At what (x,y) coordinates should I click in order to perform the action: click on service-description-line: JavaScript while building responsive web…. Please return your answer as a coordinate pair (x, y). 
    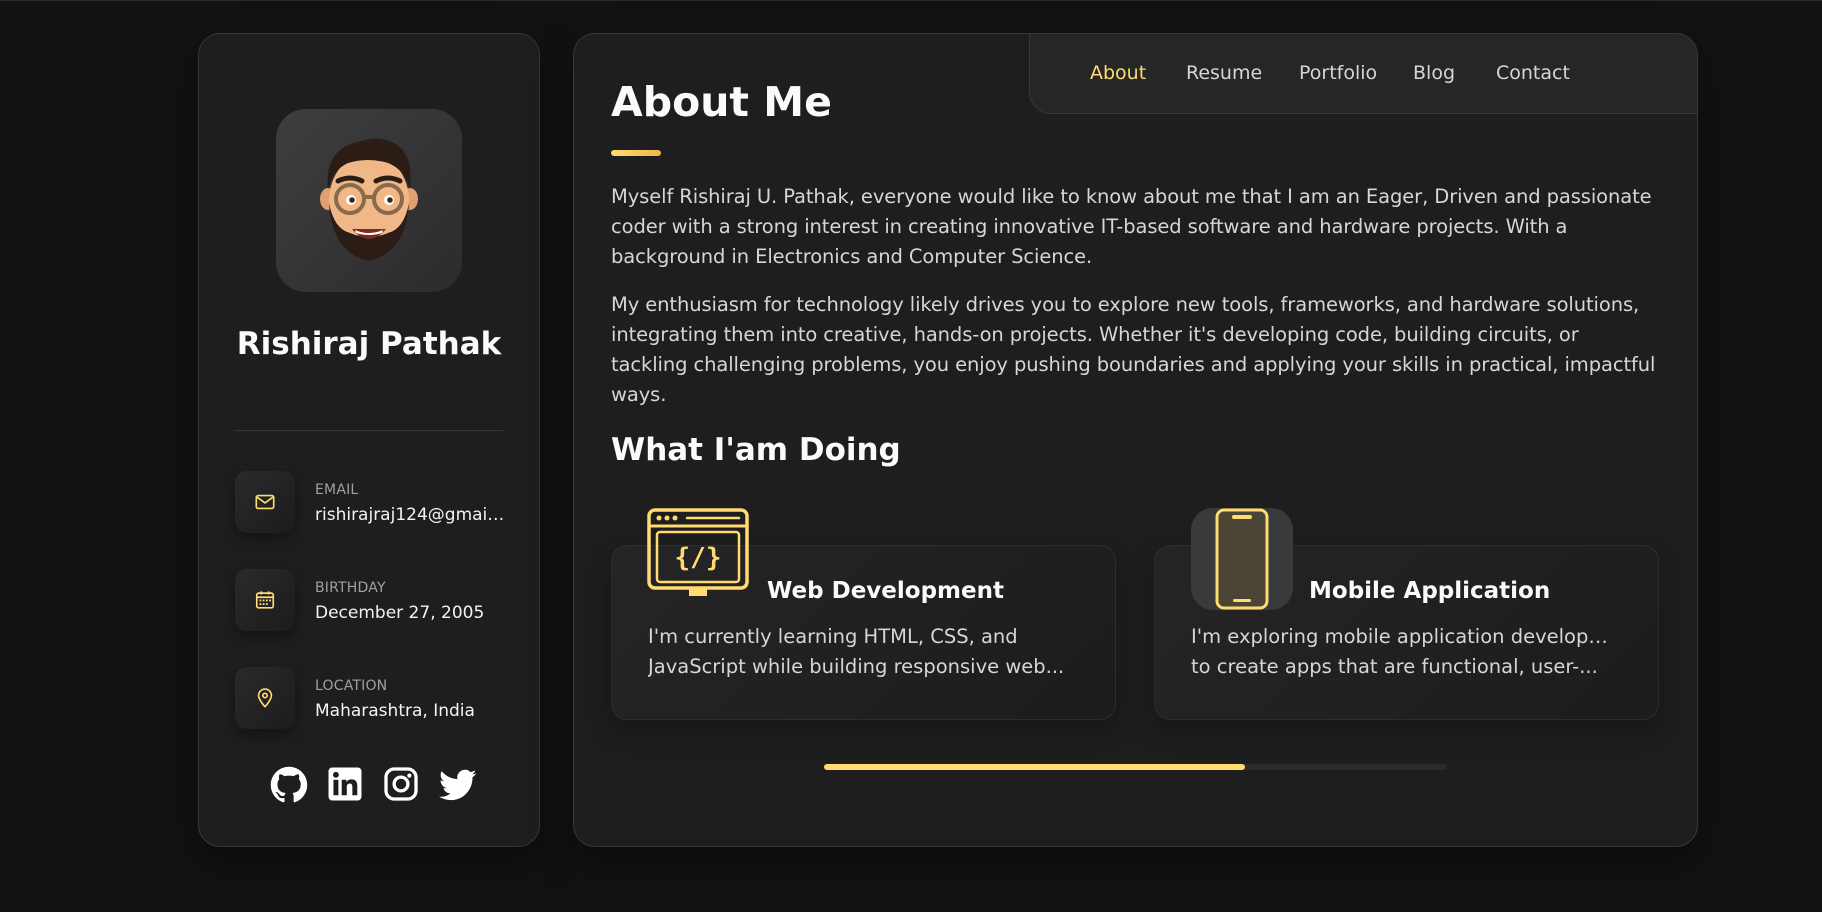
    Looking at the image, I should click on (856, 666).